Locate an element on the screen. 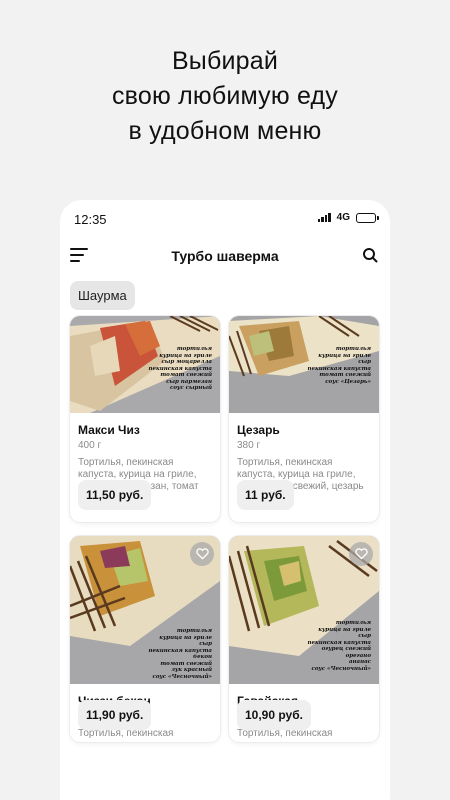  price-button: 10,90 руб. is located at coordinates (274, 715).